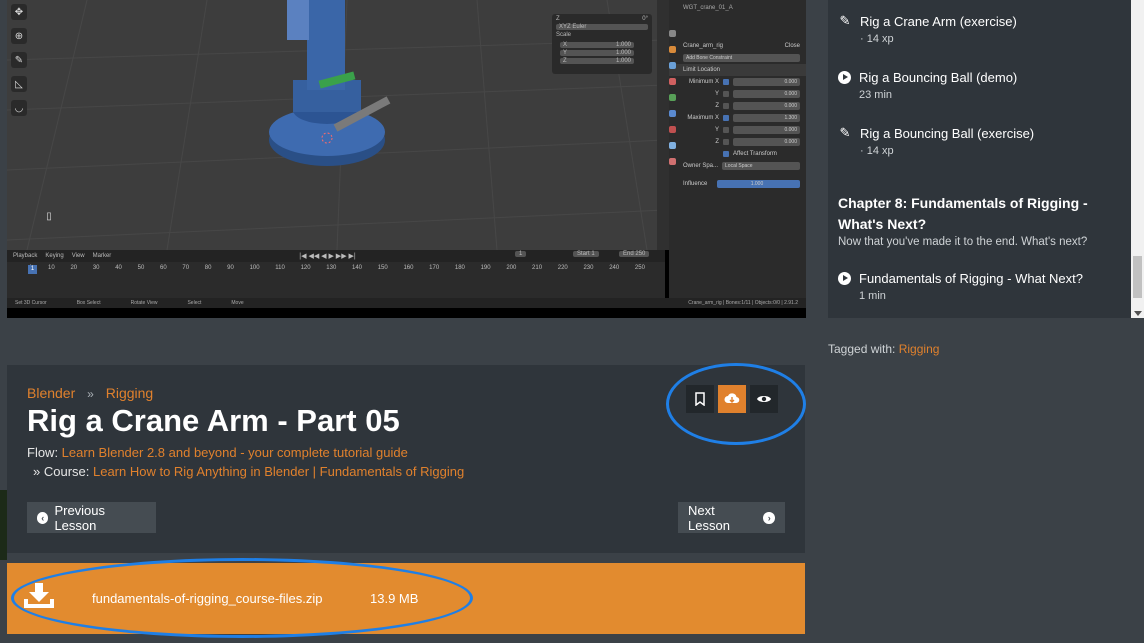 The height and width of the screenshot is (643, 1144). What do you see at coordinates (674, 97) in the screenshot?
I see `properties-tabs` at bounding box center [674, 97].